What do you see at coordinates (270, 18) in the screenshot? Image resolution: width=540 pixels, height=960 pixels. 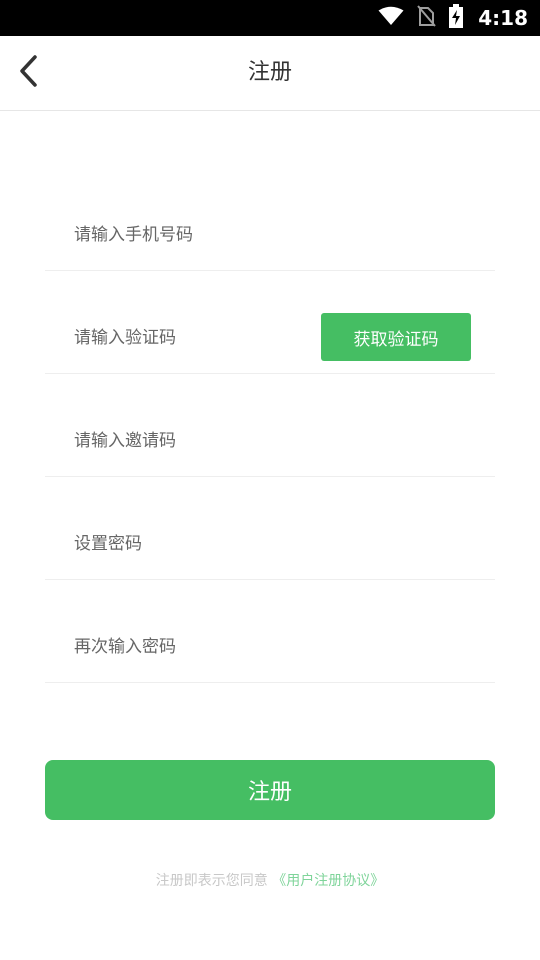 I see `status-bar: 4:18` at bounding box center [270, 18].